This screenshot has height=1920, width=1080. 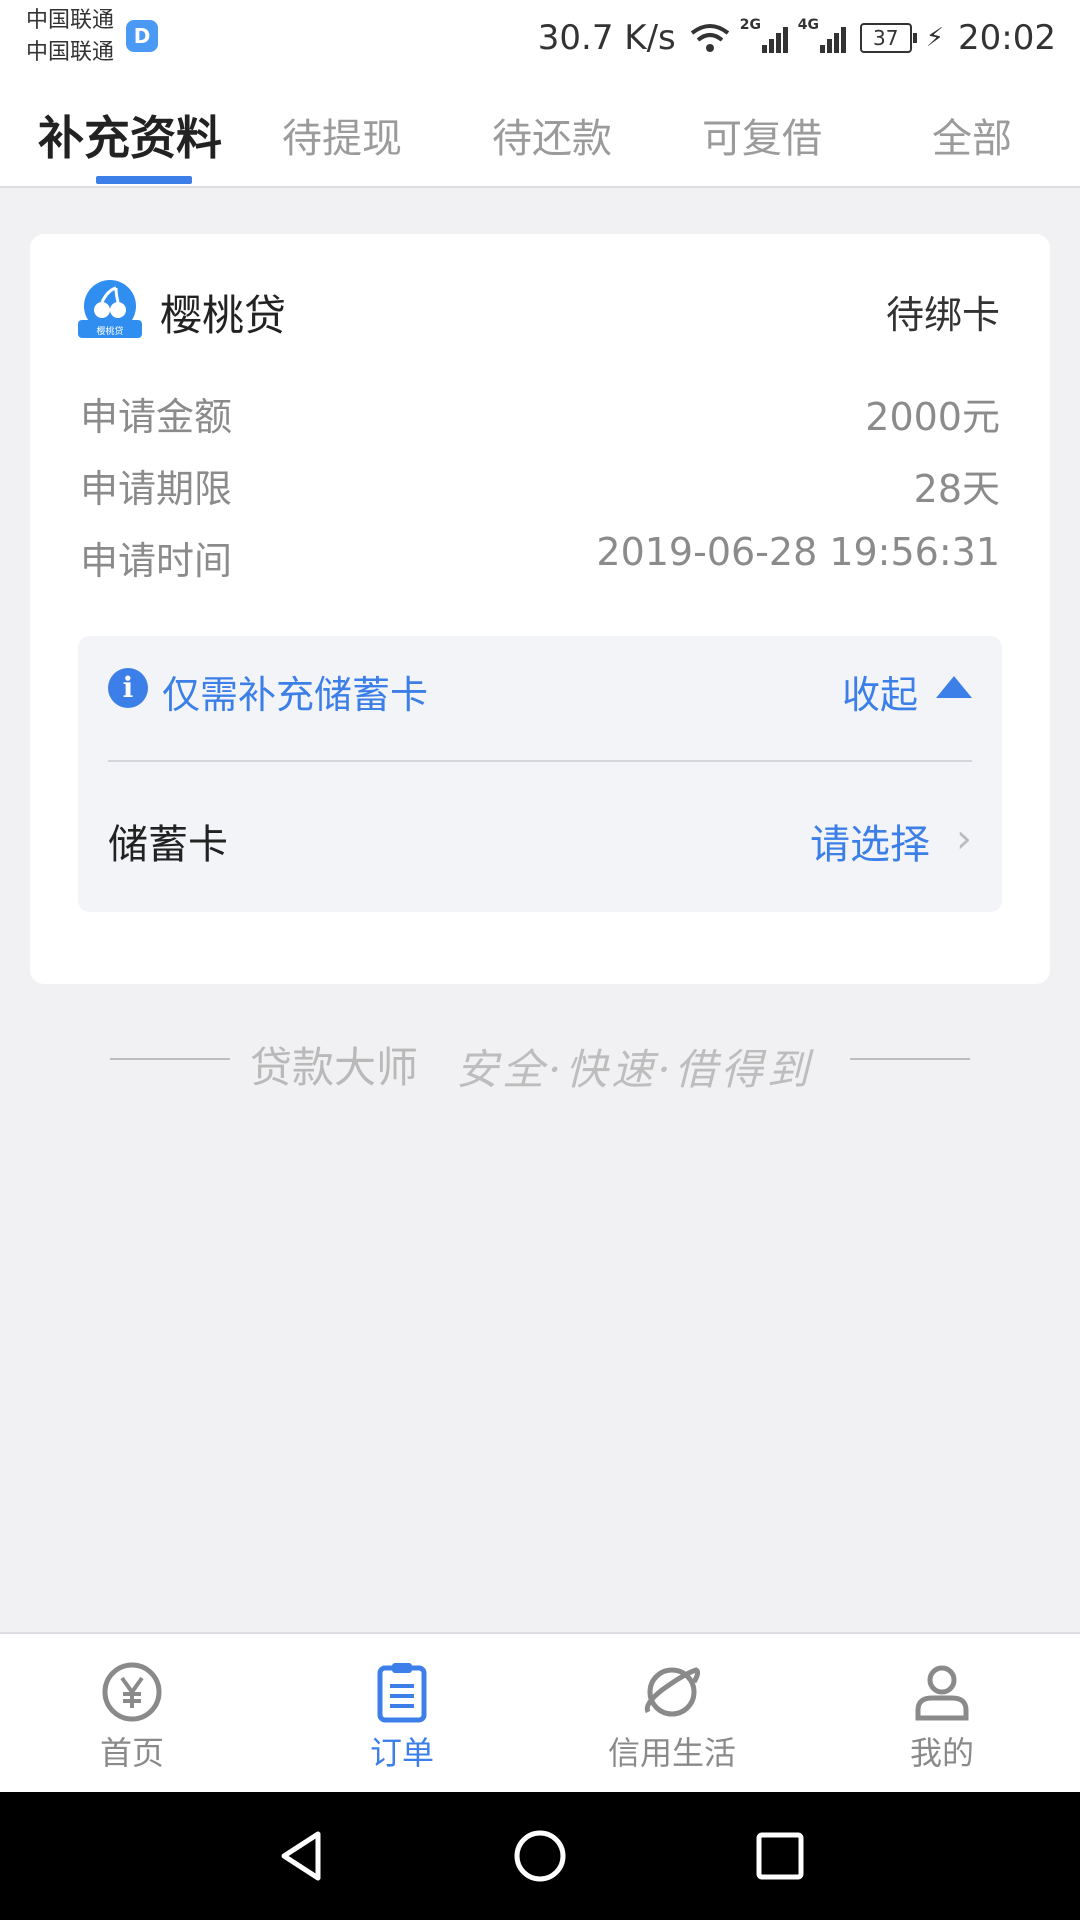 I want to click on nav-credit-life: 信用生活, so click(x=672, y=1717).